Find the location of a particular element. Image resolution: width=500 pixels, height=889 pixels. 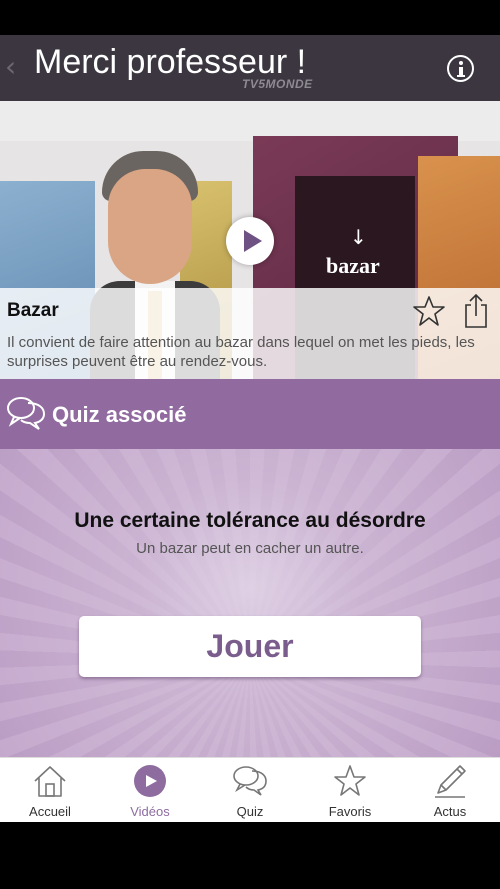

tab-videos: Vidéos is located at coordinates (150, 790).